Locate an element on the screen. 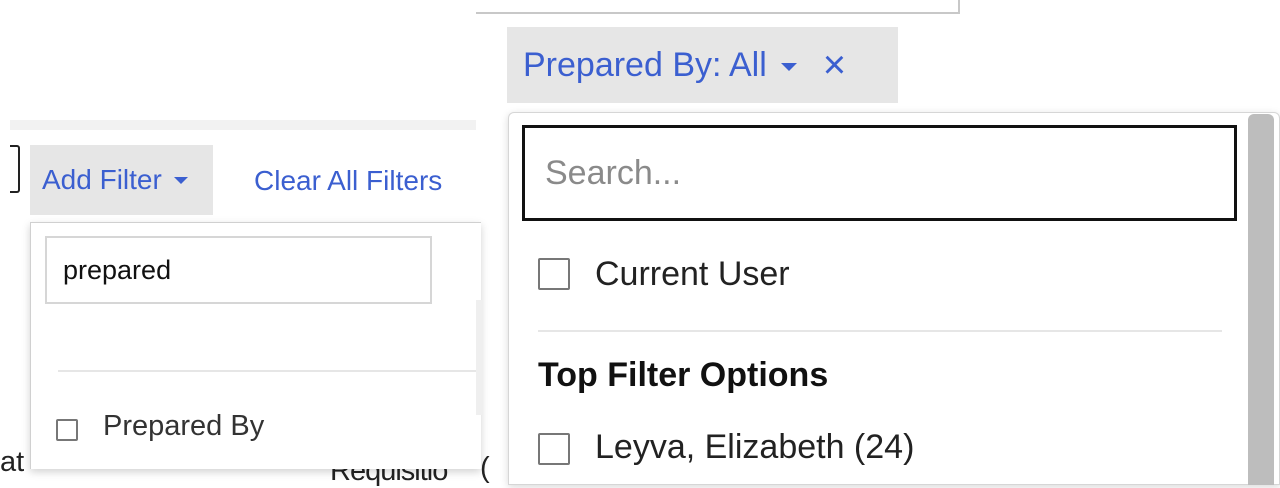  toolbar-top-border is located at coordinates (243, 125).